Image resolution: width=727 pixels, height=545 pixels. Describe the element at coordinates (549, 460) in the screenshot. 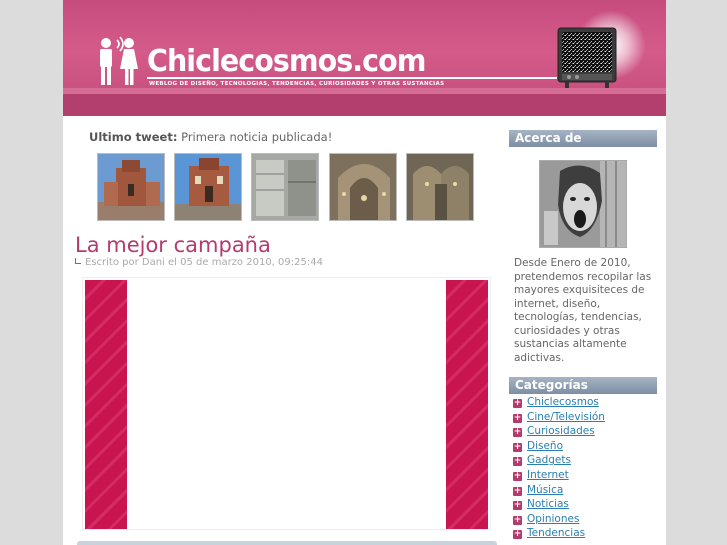

I see `category-link: Gadgets` at that location.